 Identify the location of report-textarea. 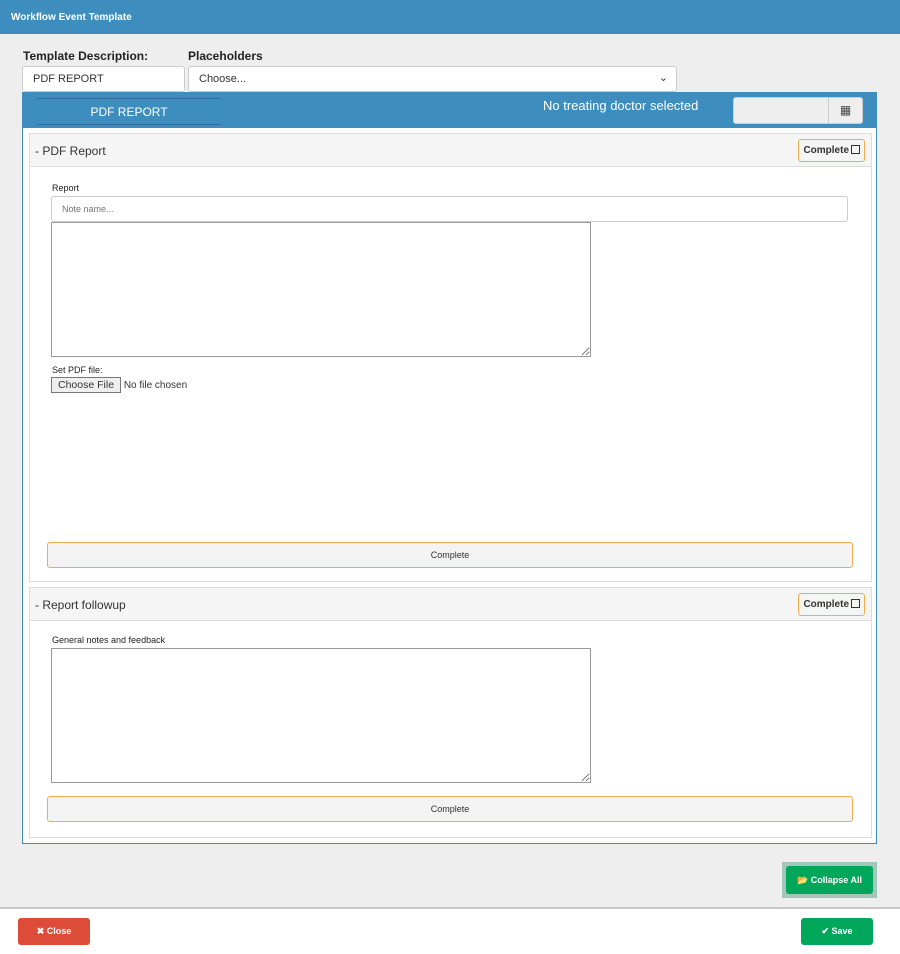
(321, 289).